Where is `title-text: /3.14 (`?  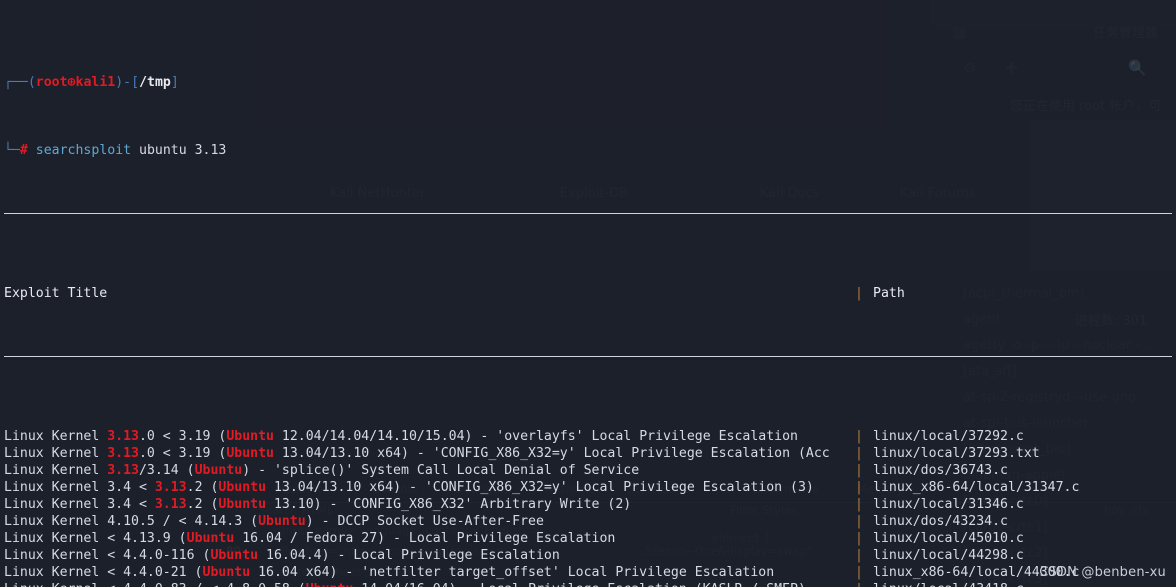
title-text: /3.14 ( is located at coordinates (166, 470).